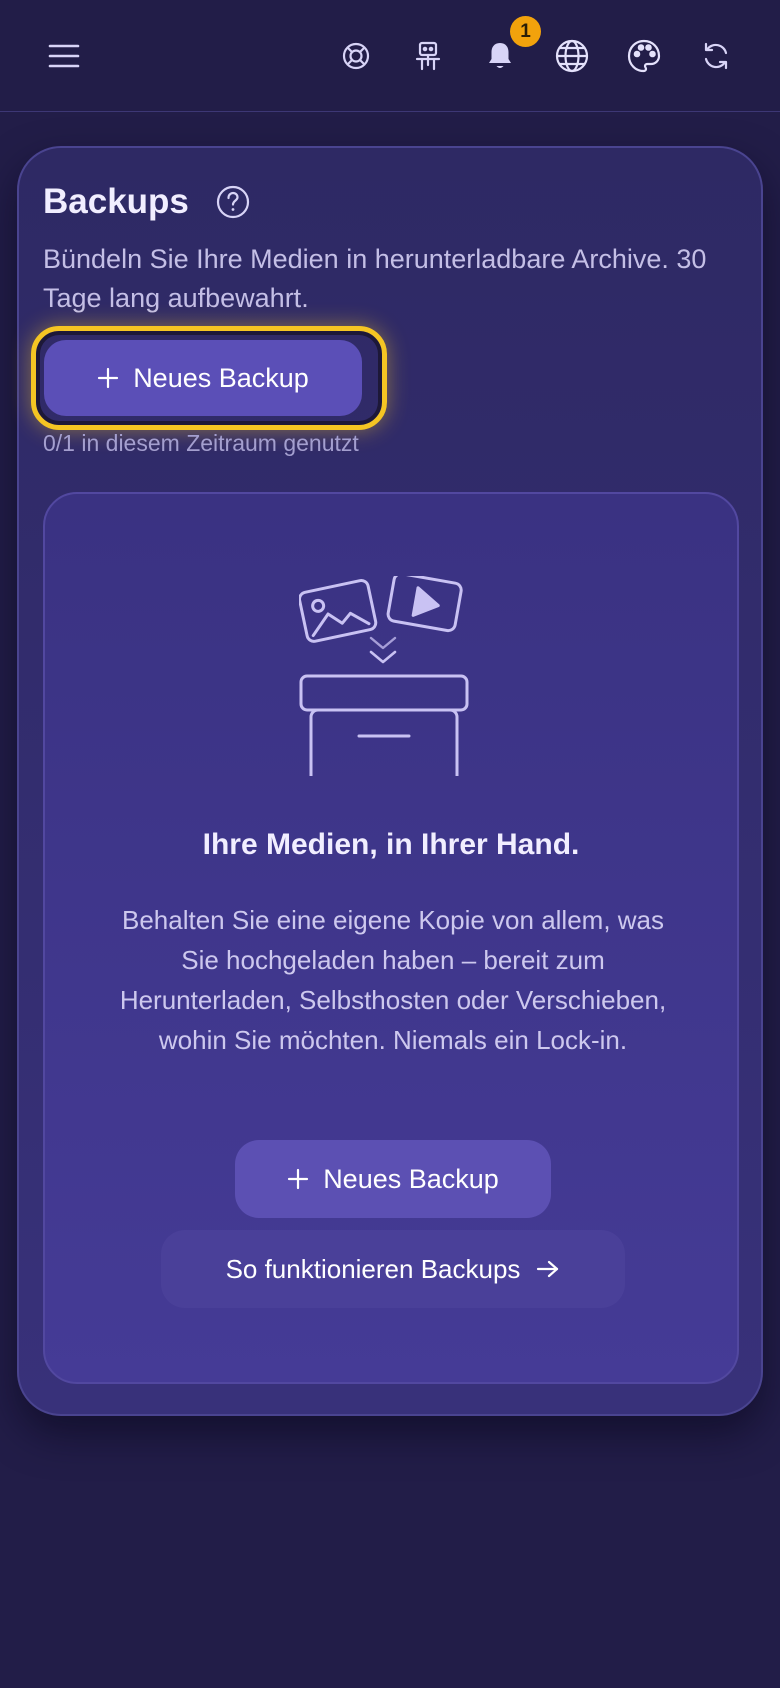 Image resolution: width=780 pixels, height=1688 pixels. I want to click on lifebuoy-icon, so click(356, 56).